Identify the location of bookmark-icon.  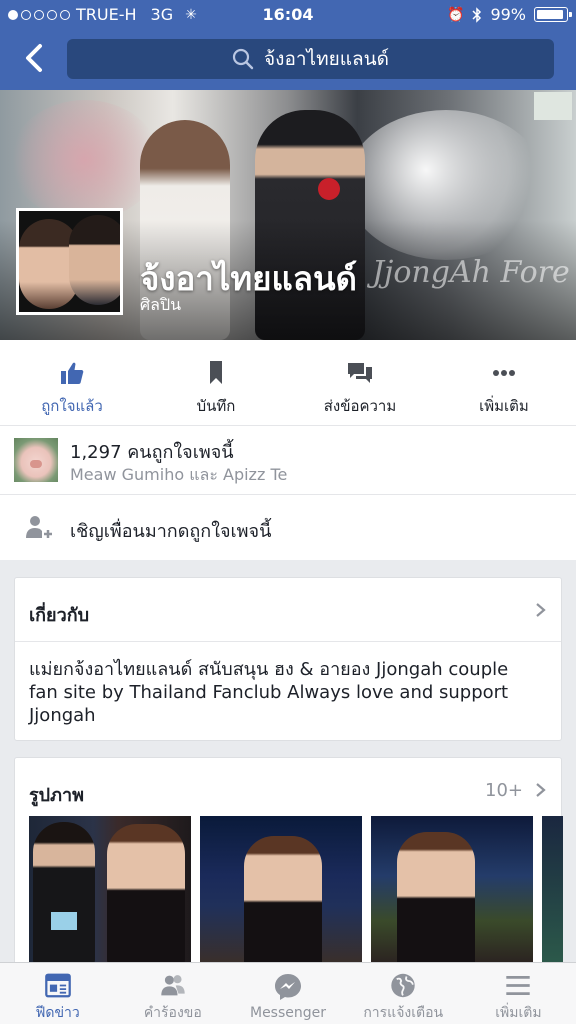
(216, 372).